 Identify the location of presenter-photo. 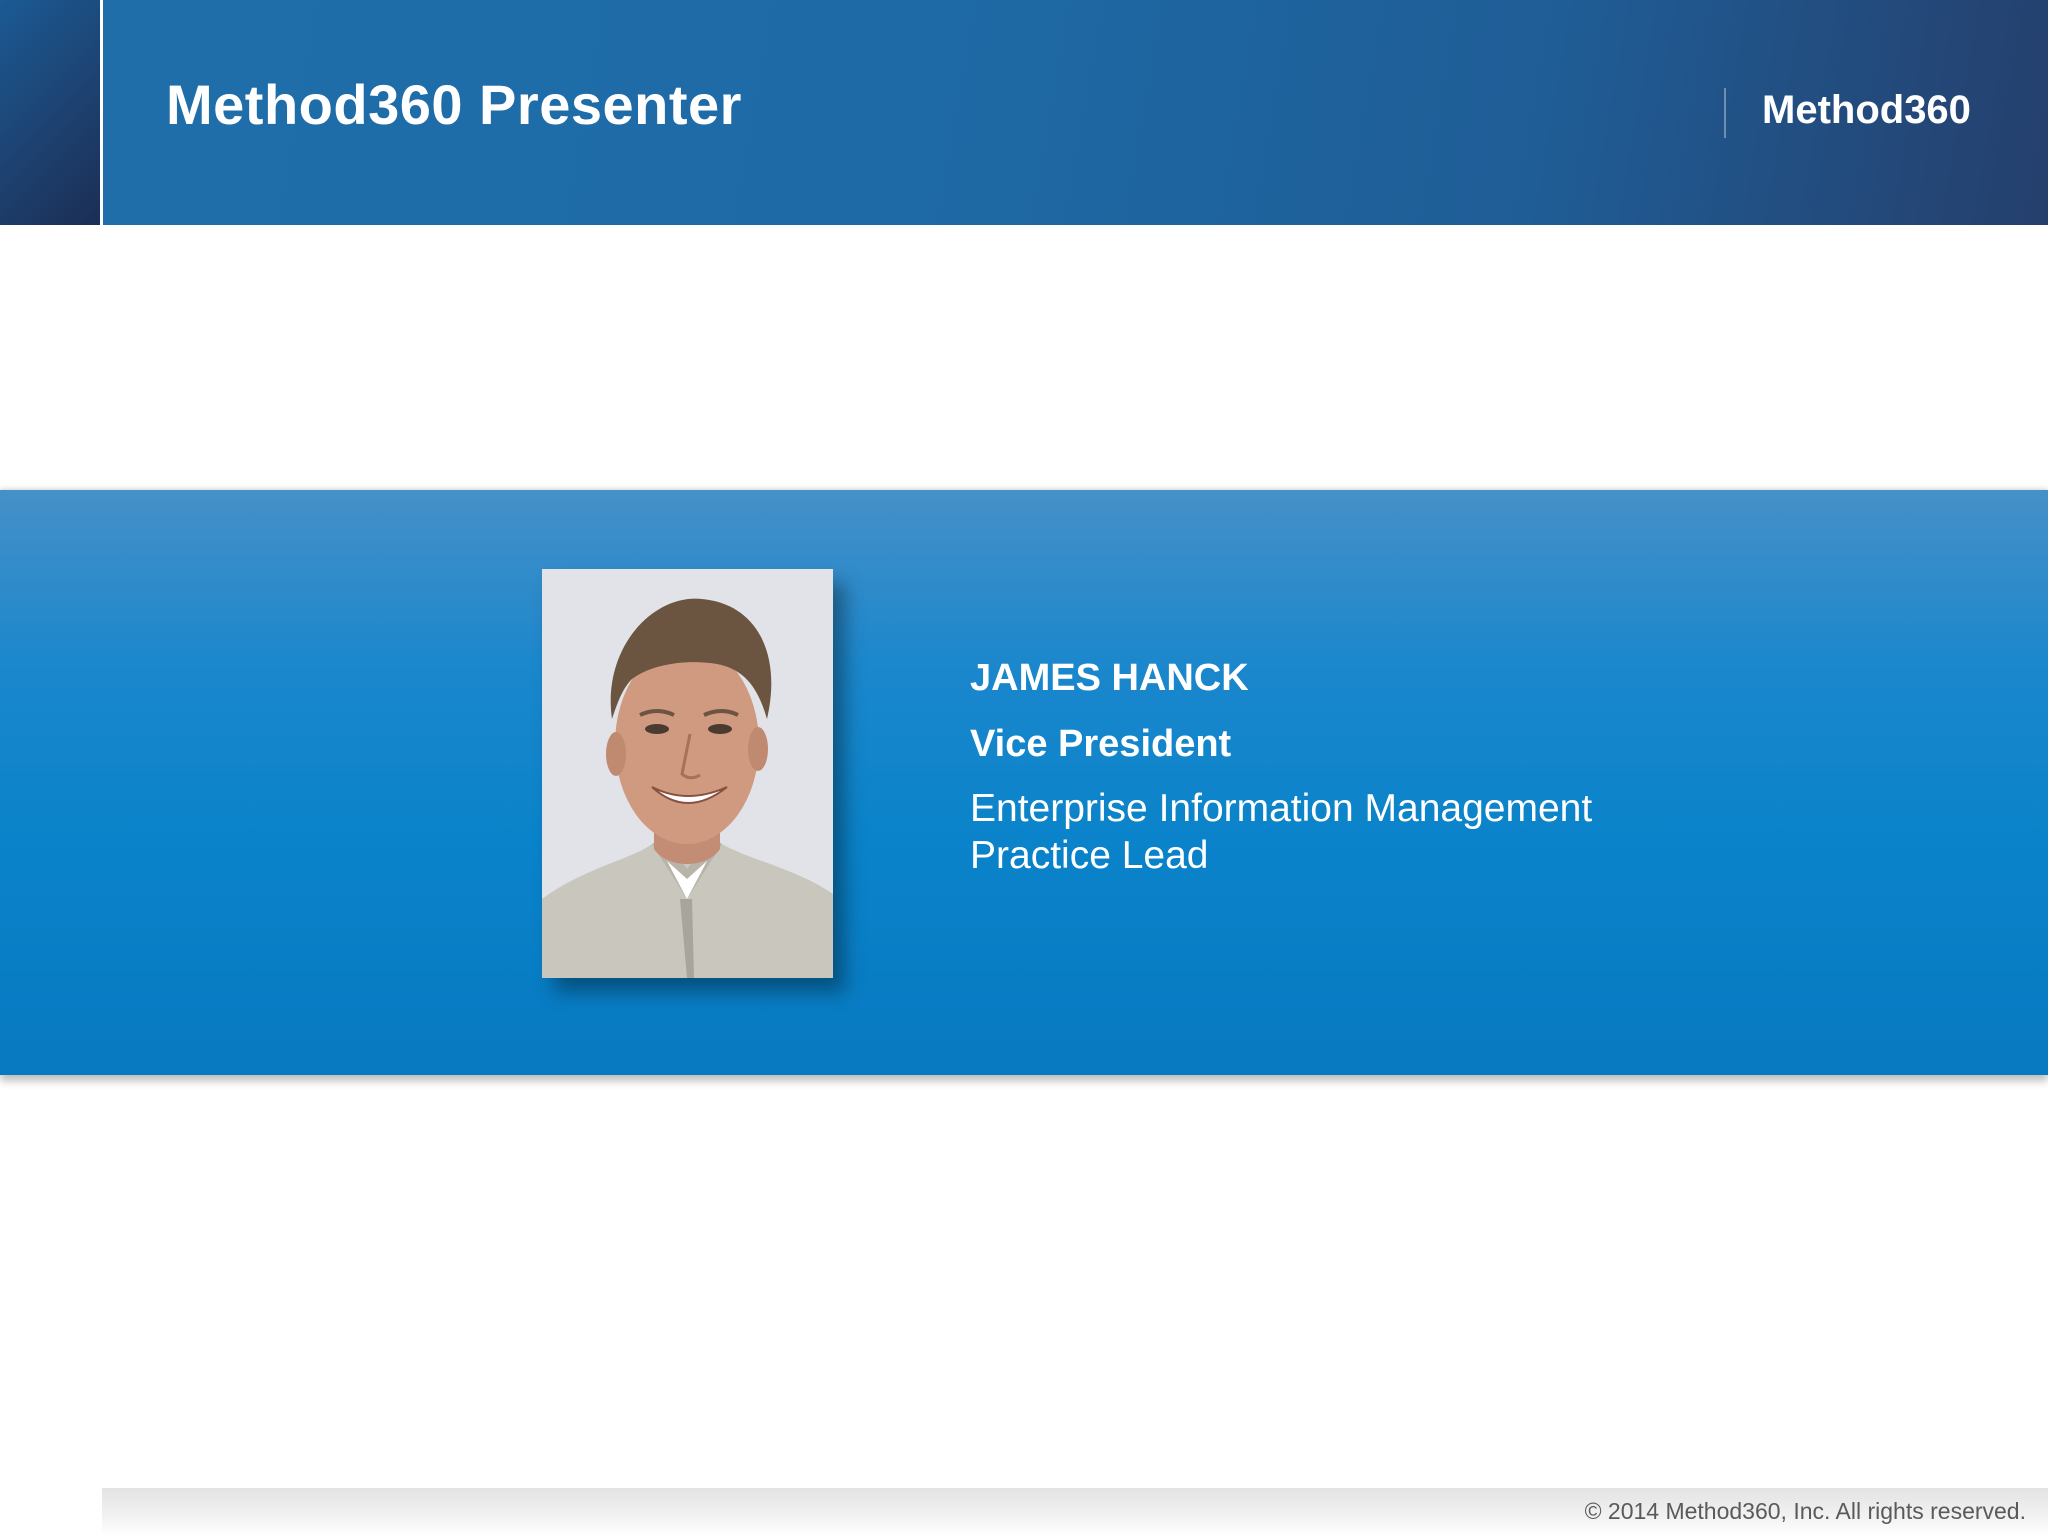
(687, 773).